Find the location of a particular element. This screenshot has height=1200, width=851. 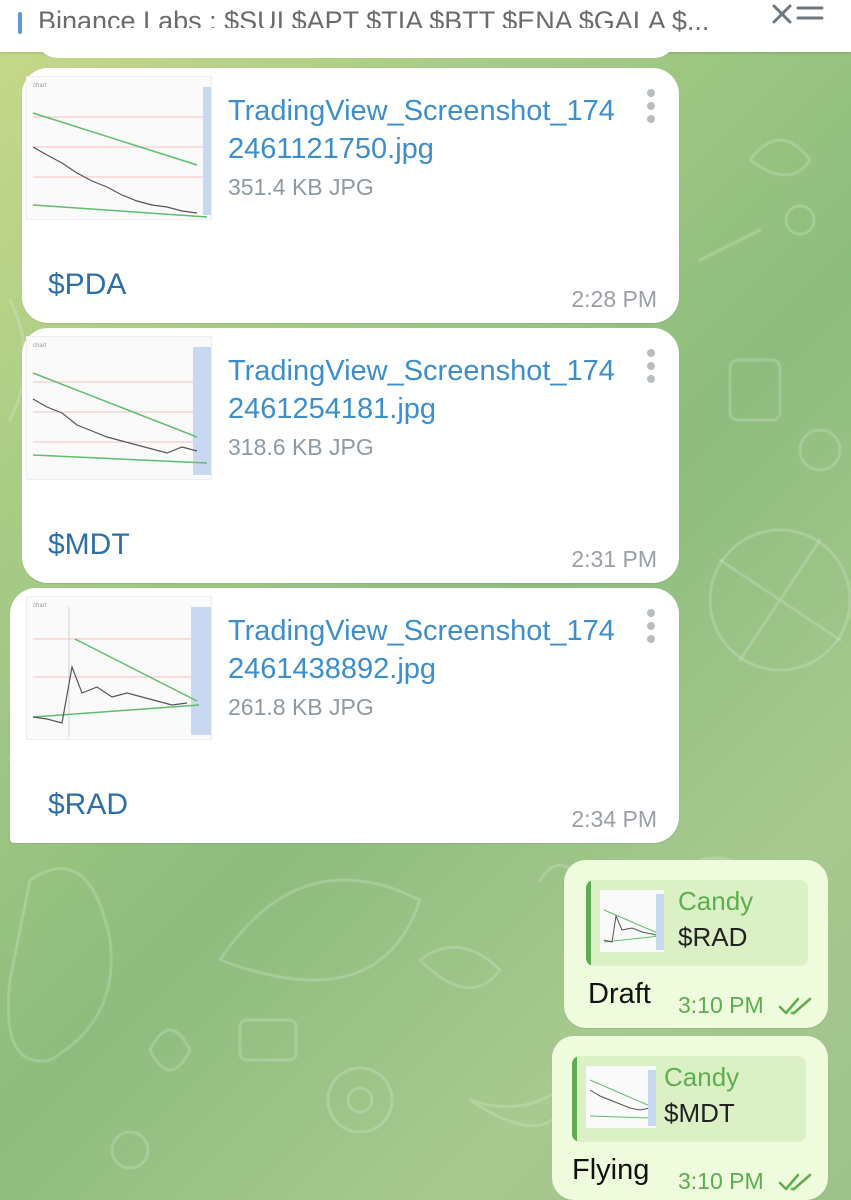

reply-quote-text: $RAD is located at coordinates (713, 937).